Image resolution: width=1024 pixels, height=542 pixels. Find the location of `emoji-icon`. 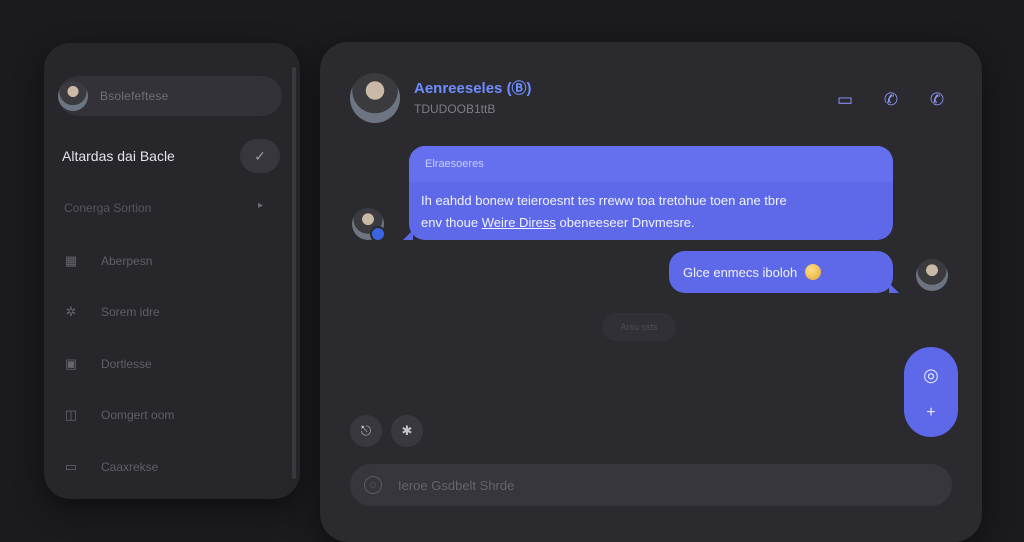

emoji-icon is located at coordinates (813, 272).